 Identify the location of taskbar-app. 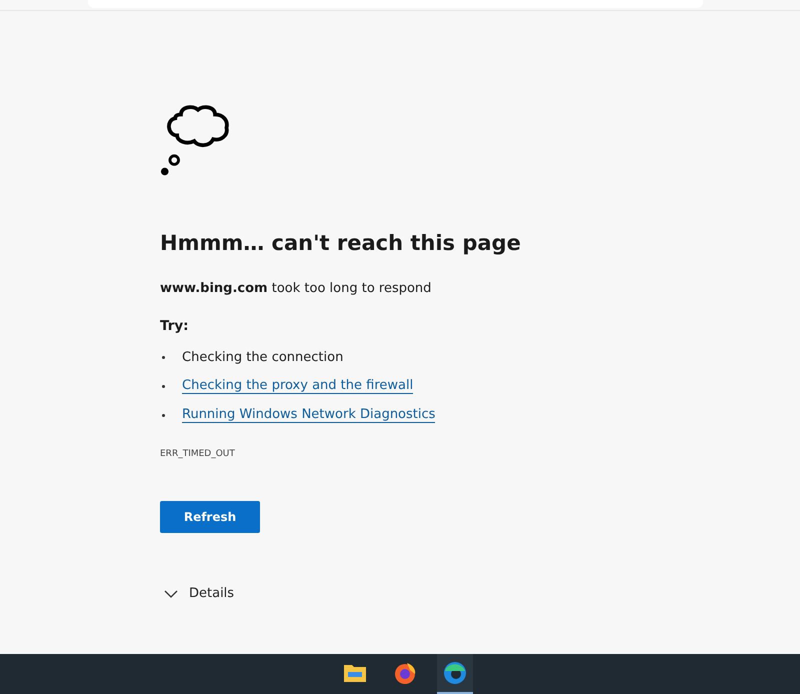
(455, 674).